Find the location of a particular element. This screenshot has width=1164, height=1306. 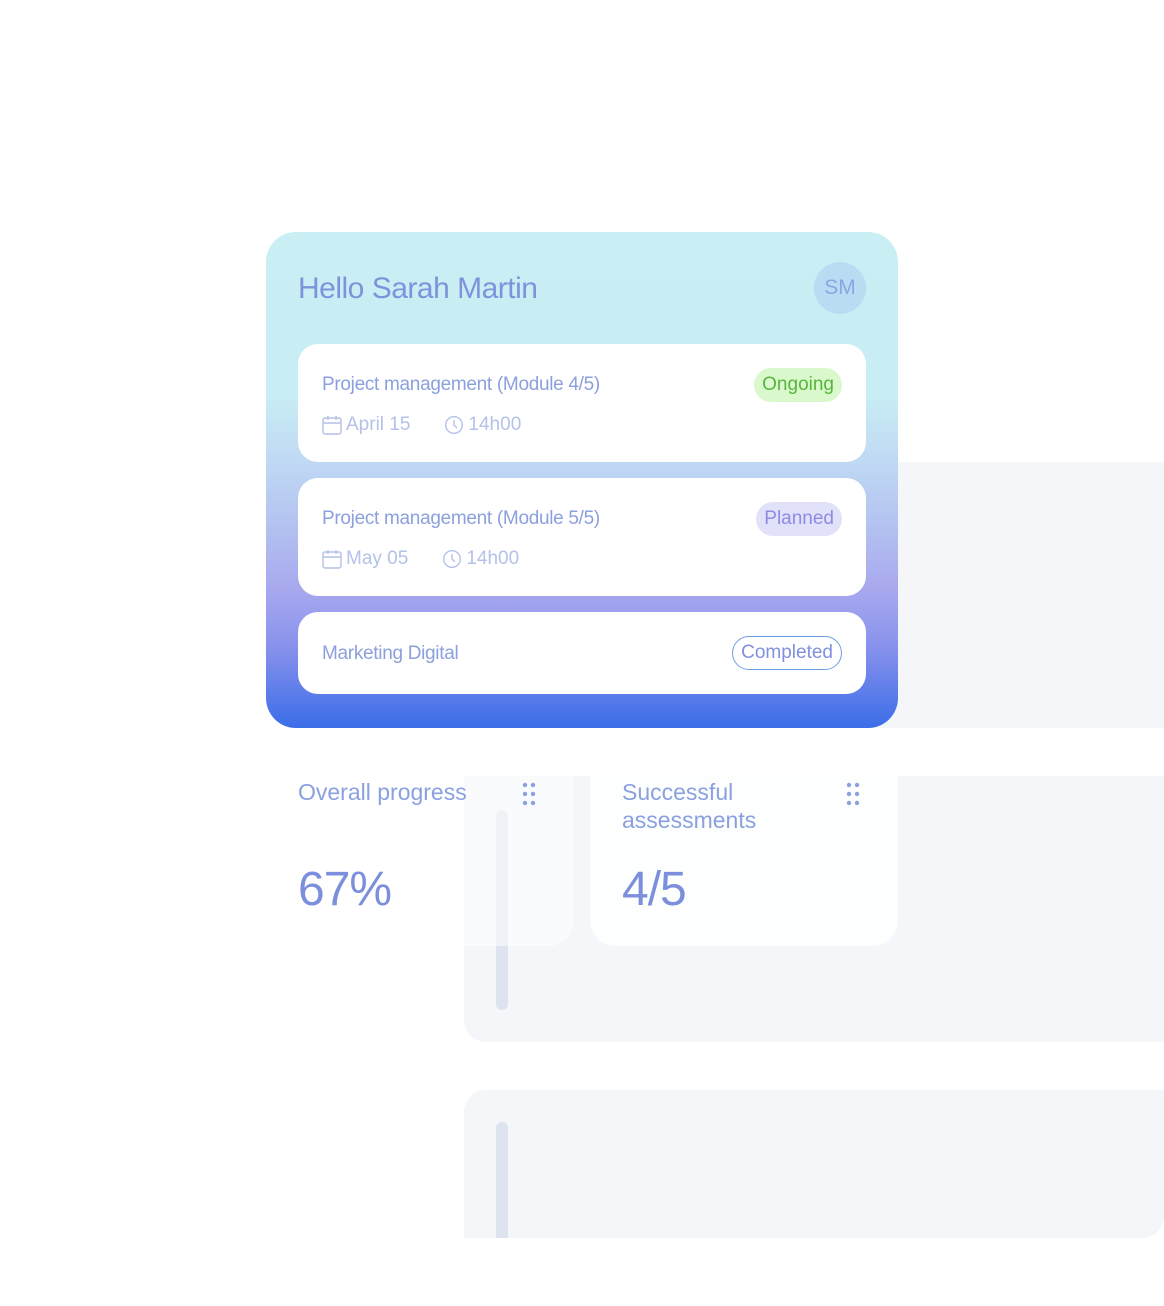

stat-value: 67% is located at coordinates (345, 889).